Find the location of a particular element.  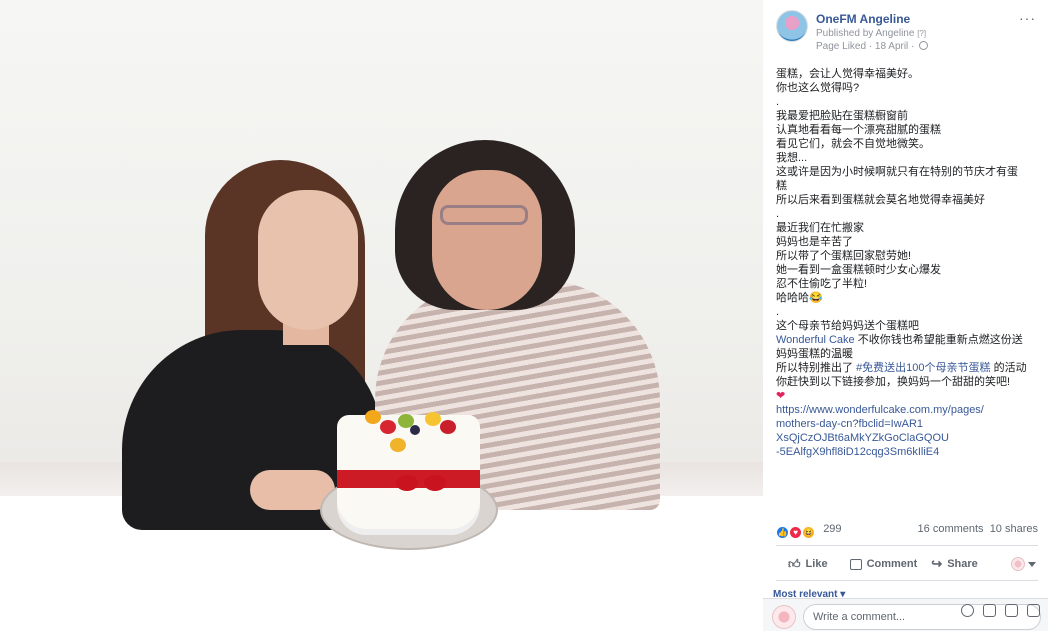

wonderful-cake-link: Wonderful Cake is located at coordinates (815, 340).